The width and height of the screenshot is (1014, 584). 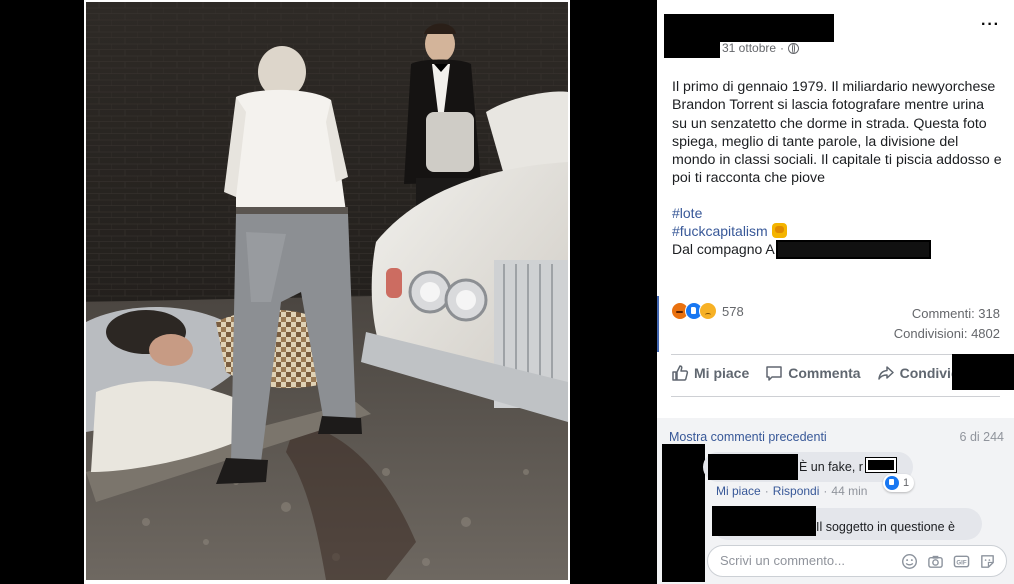 I want to click on actions-divider-top, so click(x=835, y=354).